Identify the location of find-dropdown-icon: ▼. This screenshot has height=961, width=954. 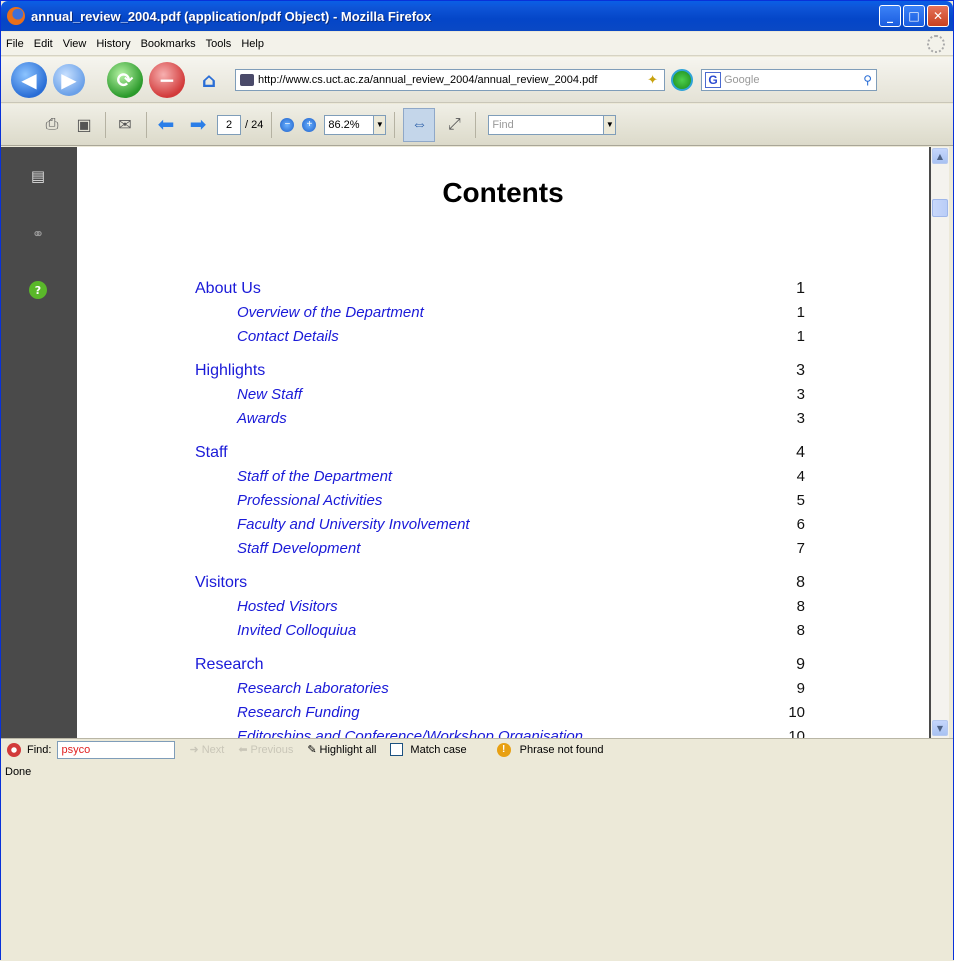
(610, 124).